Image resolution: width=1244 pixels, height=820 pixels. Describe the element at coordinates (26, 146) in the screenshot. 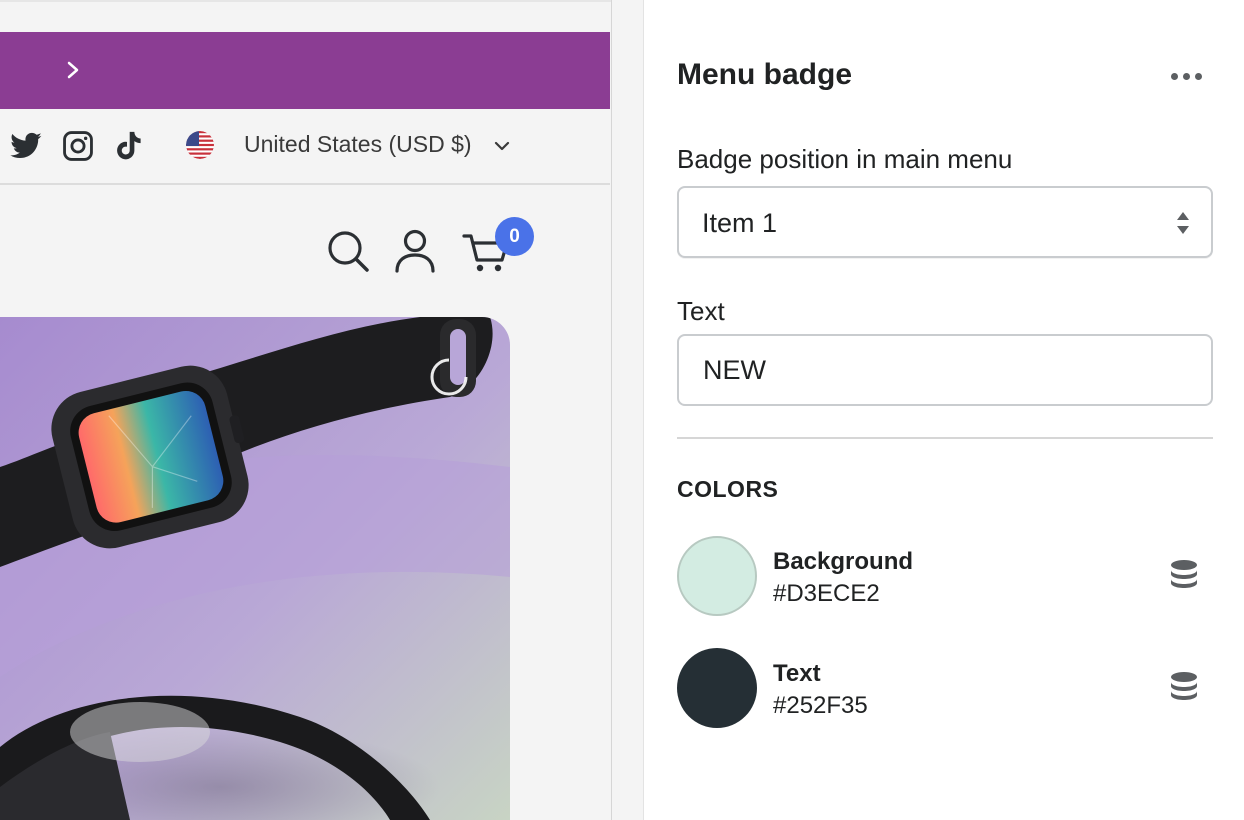

I see `twitter-icon` at that location.